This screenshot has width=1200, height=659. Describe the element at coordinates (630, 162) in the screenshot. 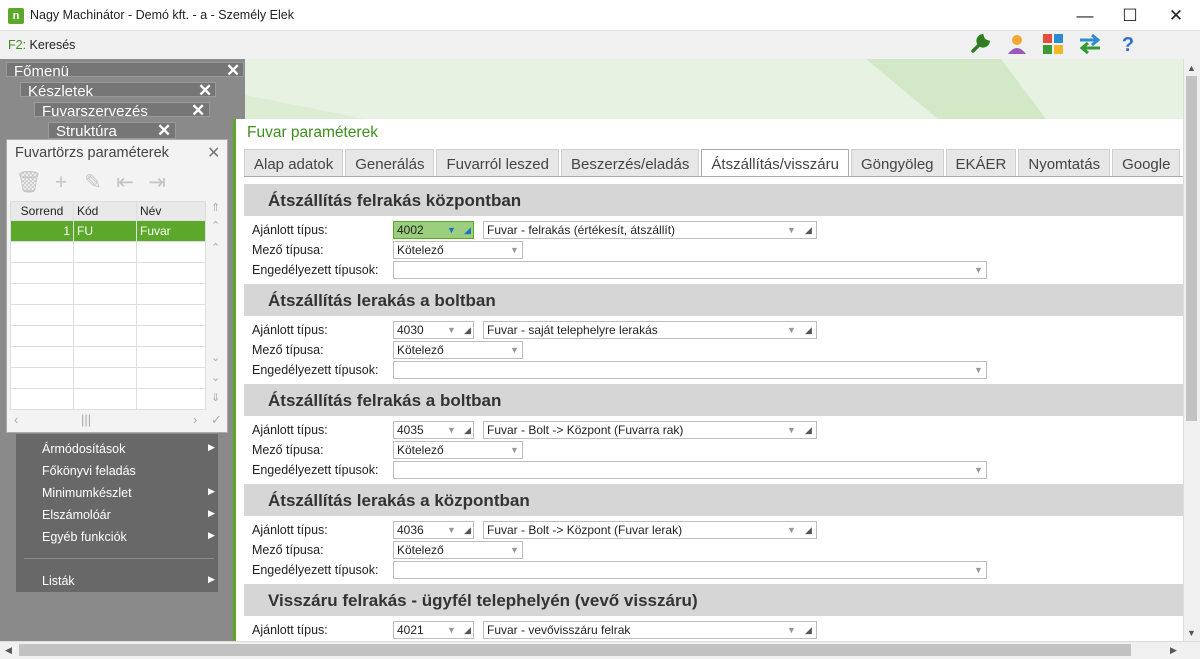

I see `tab-beszerzes-eladas: Beszerzés/eladás` at that location.